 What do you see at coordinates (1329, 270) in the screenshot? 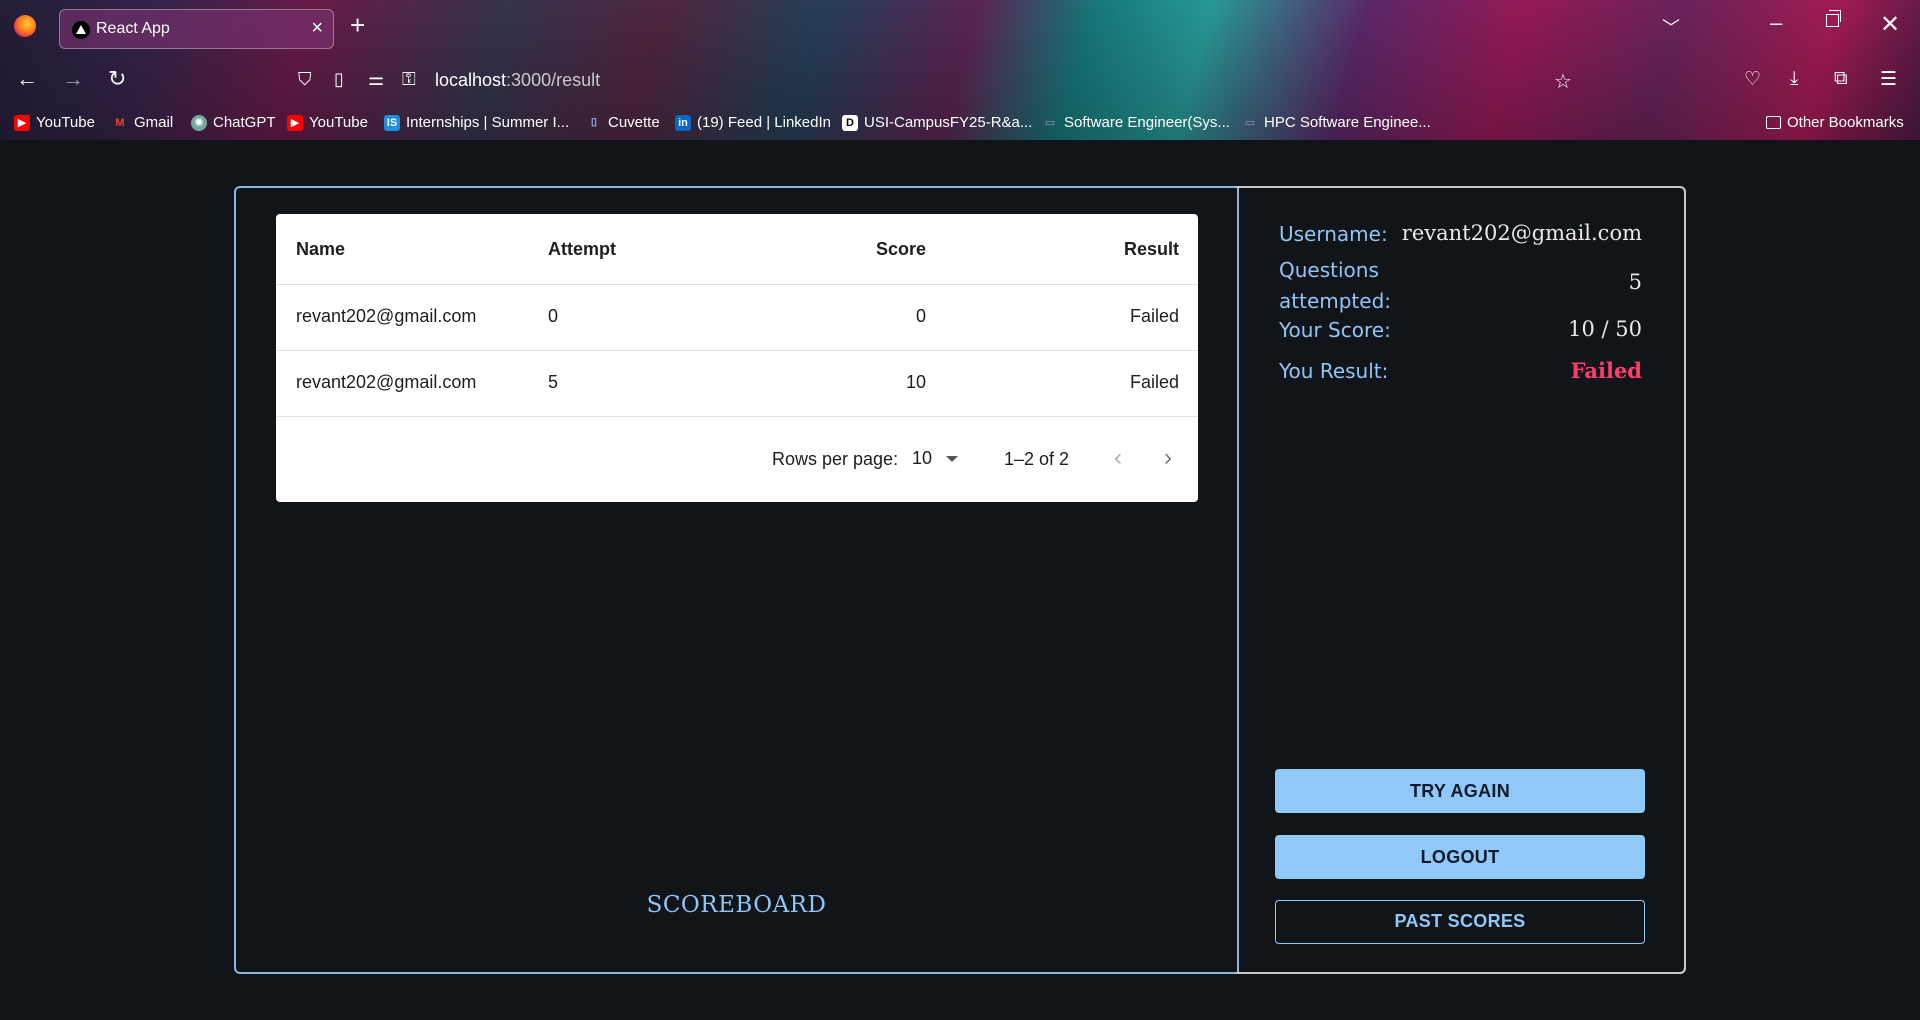
I see `questions-label-line1: Questions` at bounding box center [1329, 270].